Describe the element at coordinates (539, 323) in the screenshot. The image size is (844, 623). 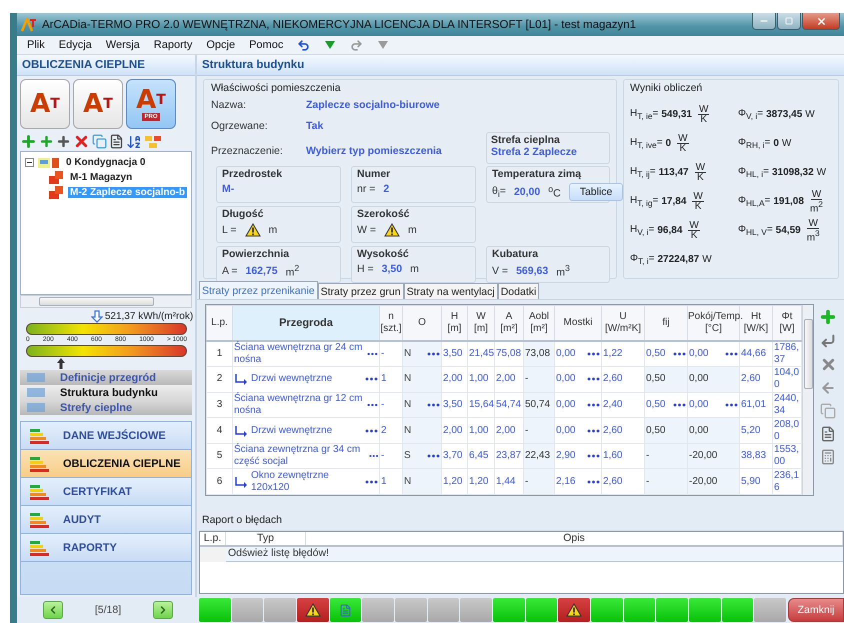
I see `column-header: Aobl [m²]` at that location.